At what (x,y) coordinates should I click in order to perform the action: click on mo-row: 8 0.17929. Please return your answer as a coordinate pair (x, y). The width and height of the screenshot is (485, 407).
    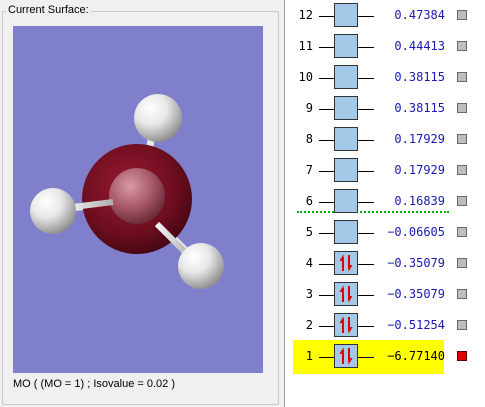
    Looking at the image, I should click on (385, 140).